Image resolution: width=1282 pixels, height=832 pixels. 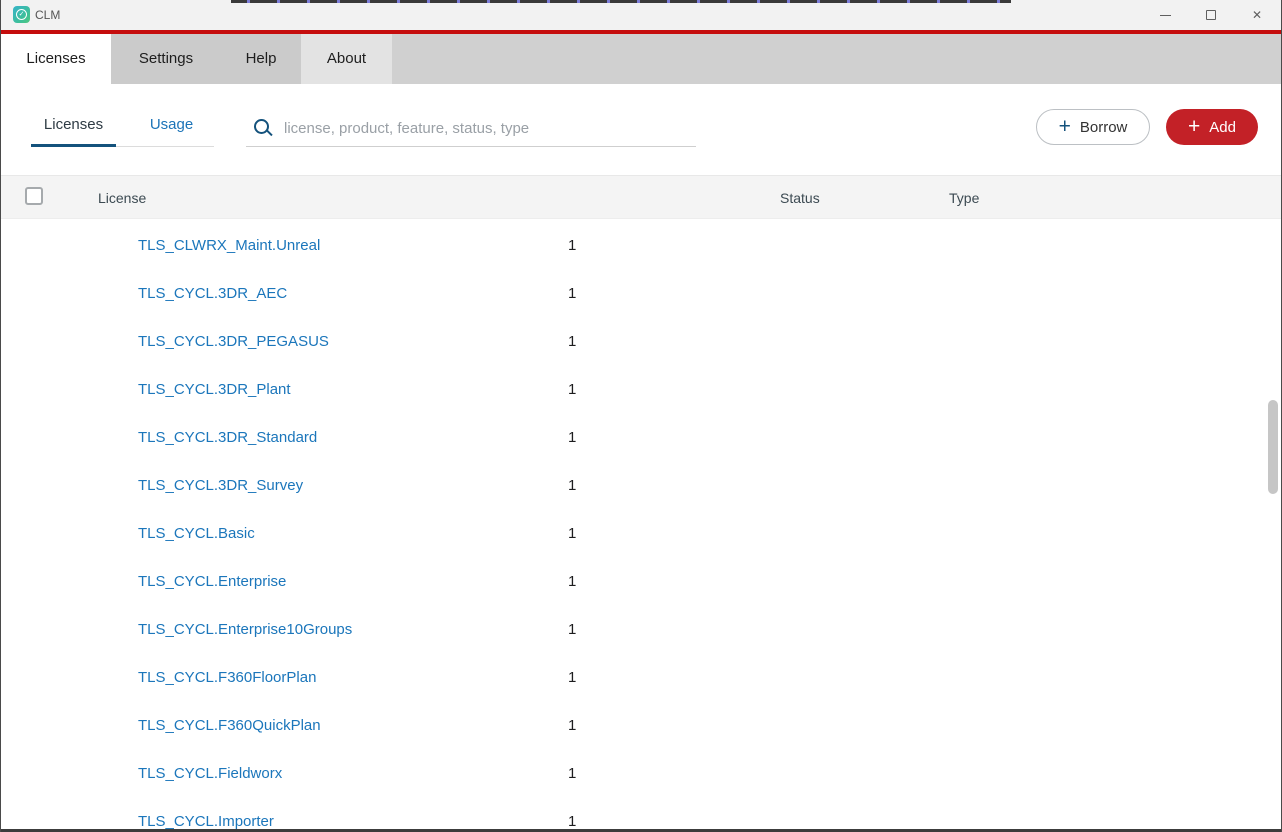 What do you see at coordinates (73, 127) in the screenshot?
I see `view-tab-licenses: Licenses` at bounding box center [73, 127].